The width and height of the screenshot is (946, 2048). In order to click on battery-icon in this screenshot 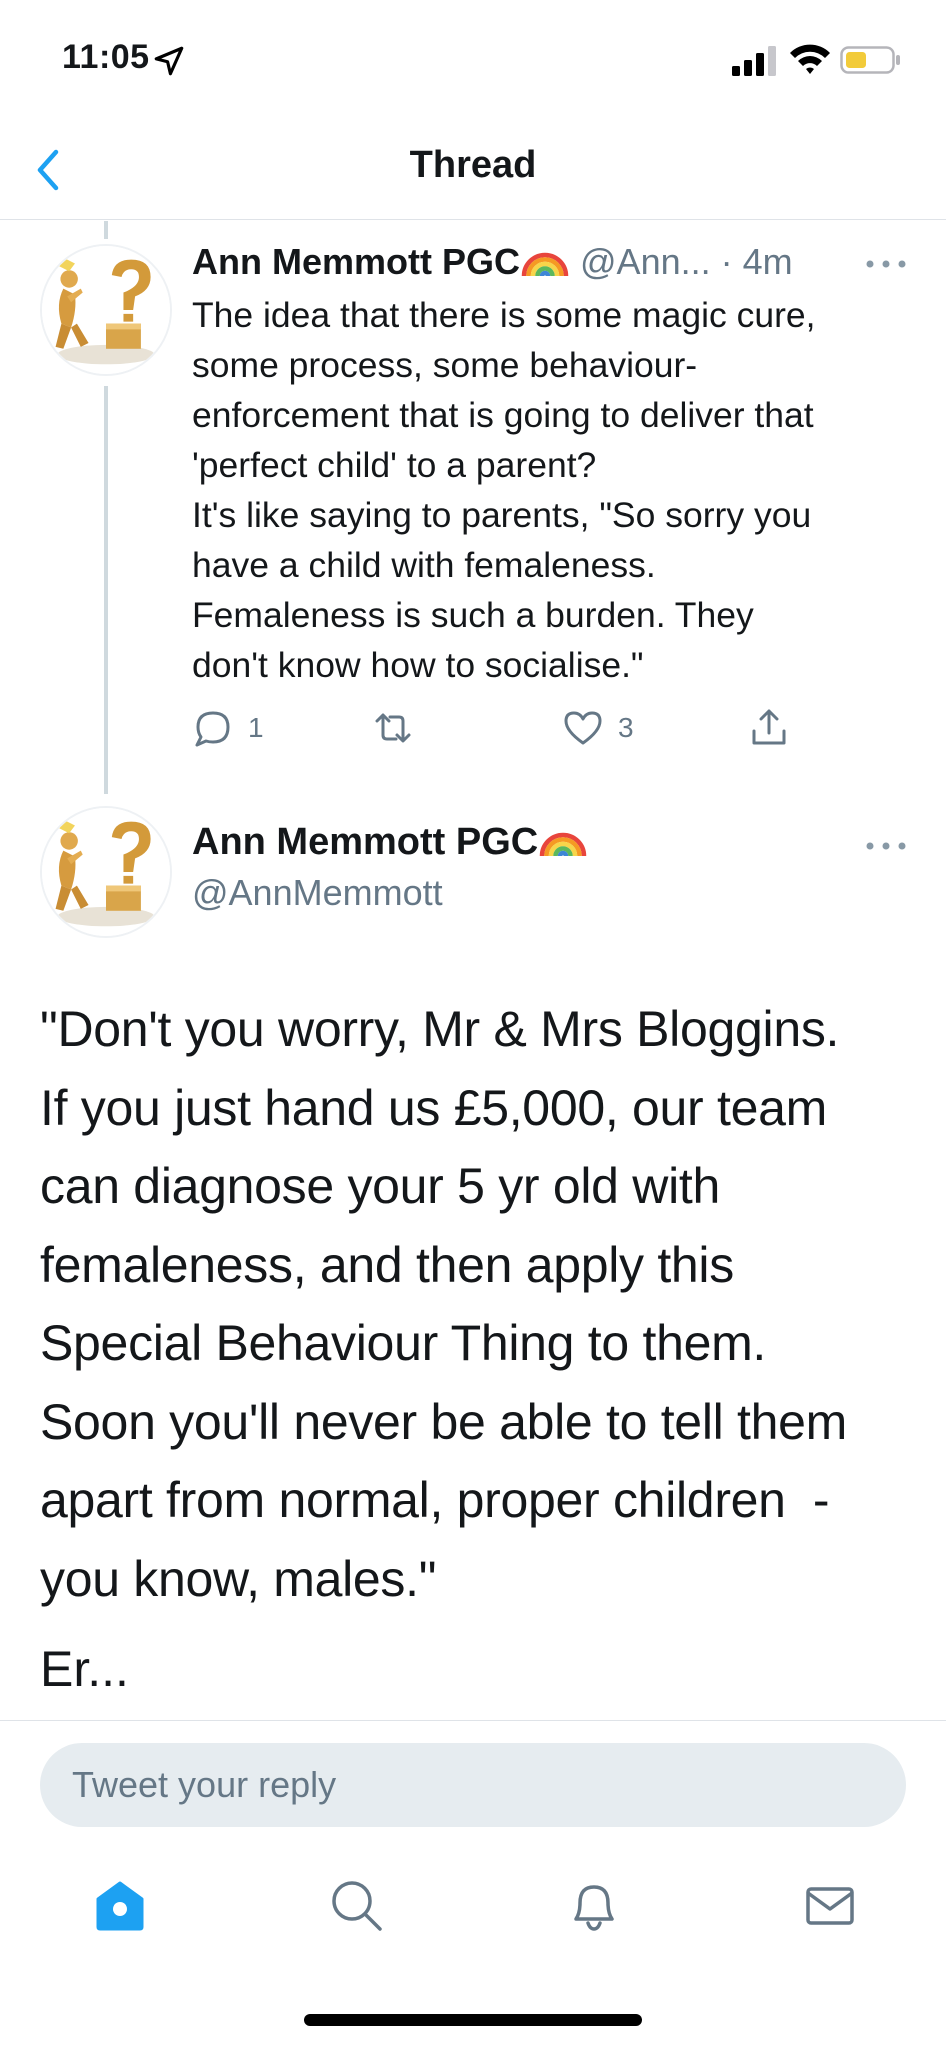, I will do `click(870, 60)`.